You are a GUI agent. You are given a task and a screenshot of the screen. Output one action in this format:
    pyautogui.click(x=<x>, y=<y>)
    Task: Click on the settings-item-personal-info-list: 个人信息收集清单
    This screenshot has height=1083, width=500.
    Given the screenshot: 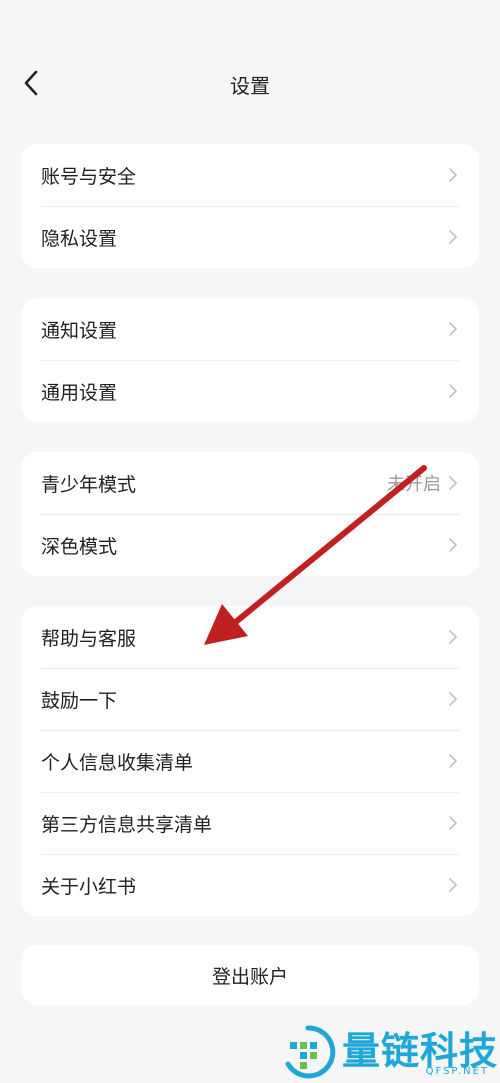 What is the action you would take?
    pyautogui.click(x=250, y=761)
    